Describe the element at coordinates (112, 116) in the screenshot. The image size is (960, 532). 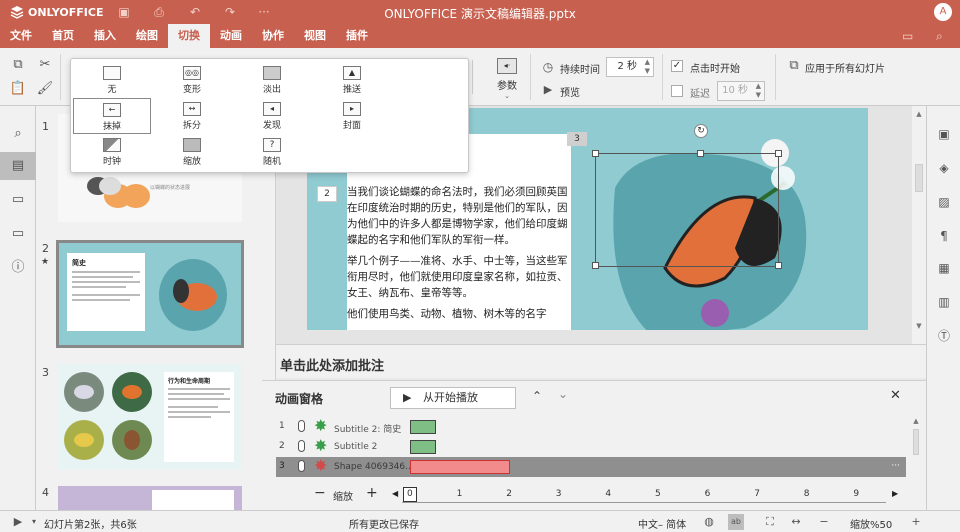
I see `transition-wipe: ← 抹掉` at that location.